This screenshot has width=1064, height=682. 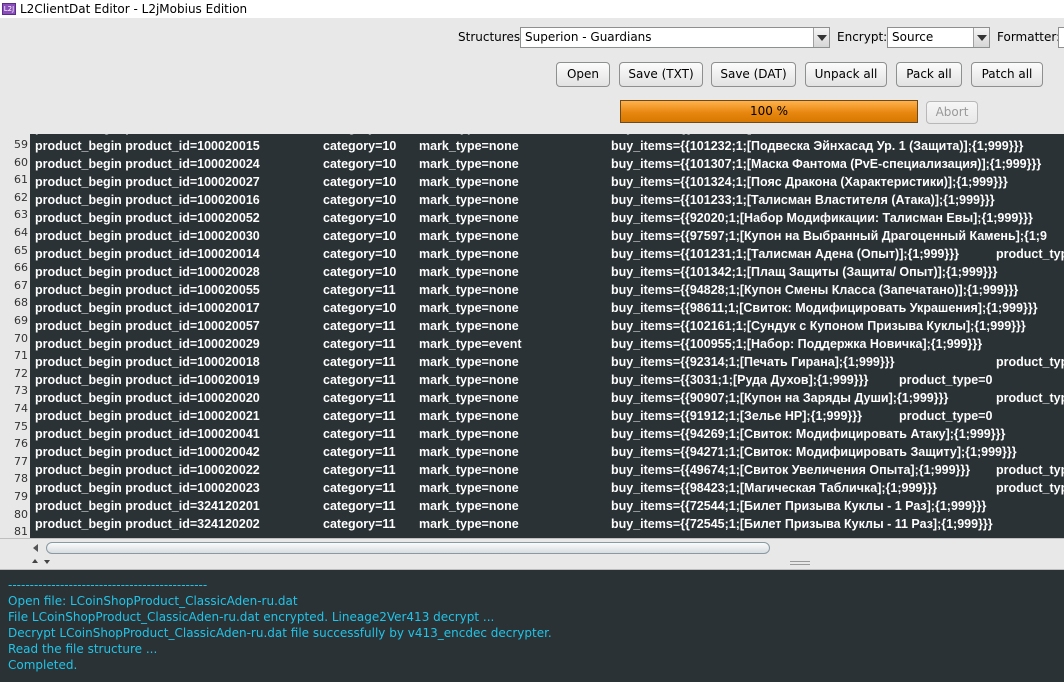 I want to click on cell-mark-type: mark_type=event, so click(x=470, y=344).